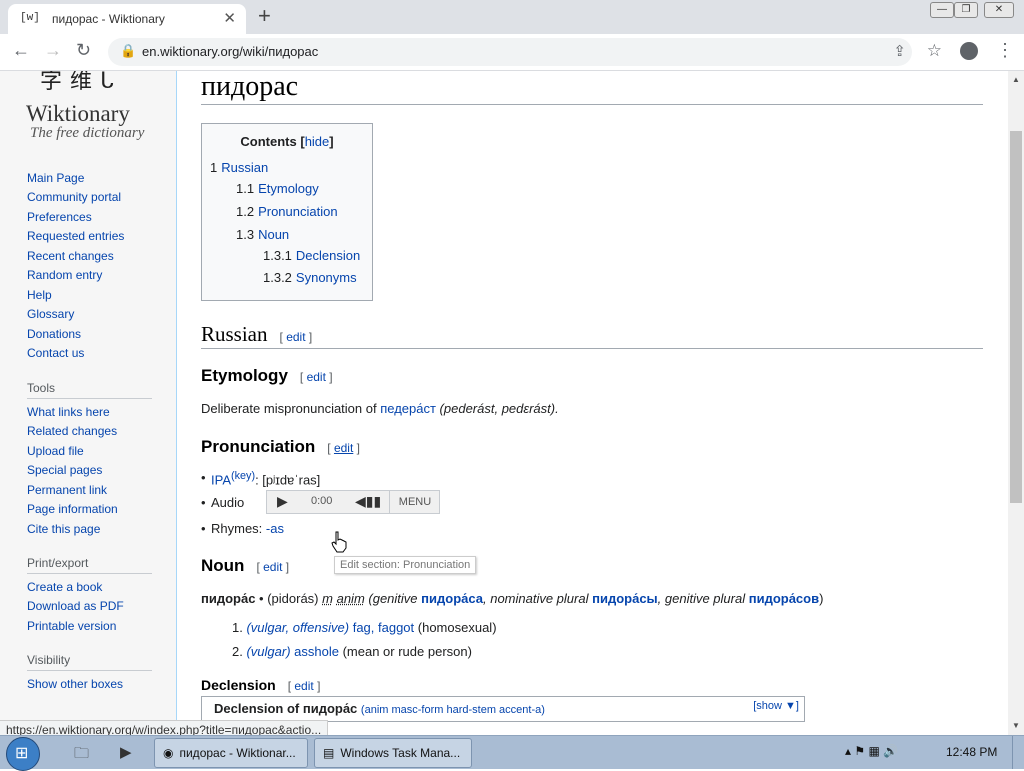 The width and height of the screenshot is (1024, 771). What do you see at coordinates (222, 502) in the screenshot?
I see `audio-item: Audio` at bounding box center [222, 502].